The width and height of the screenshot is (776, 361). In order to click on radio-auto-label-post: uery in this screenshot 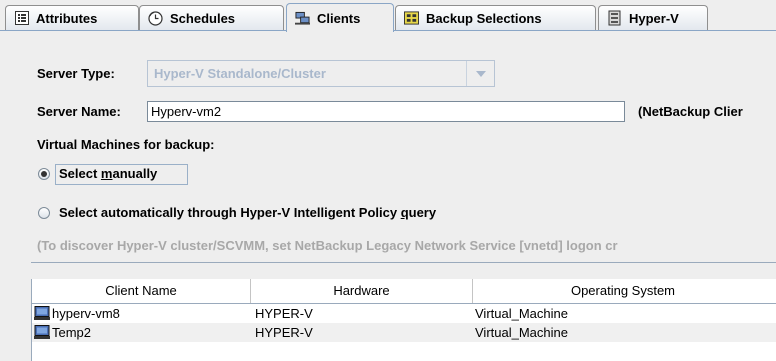, I will do `click(422, 212)`.